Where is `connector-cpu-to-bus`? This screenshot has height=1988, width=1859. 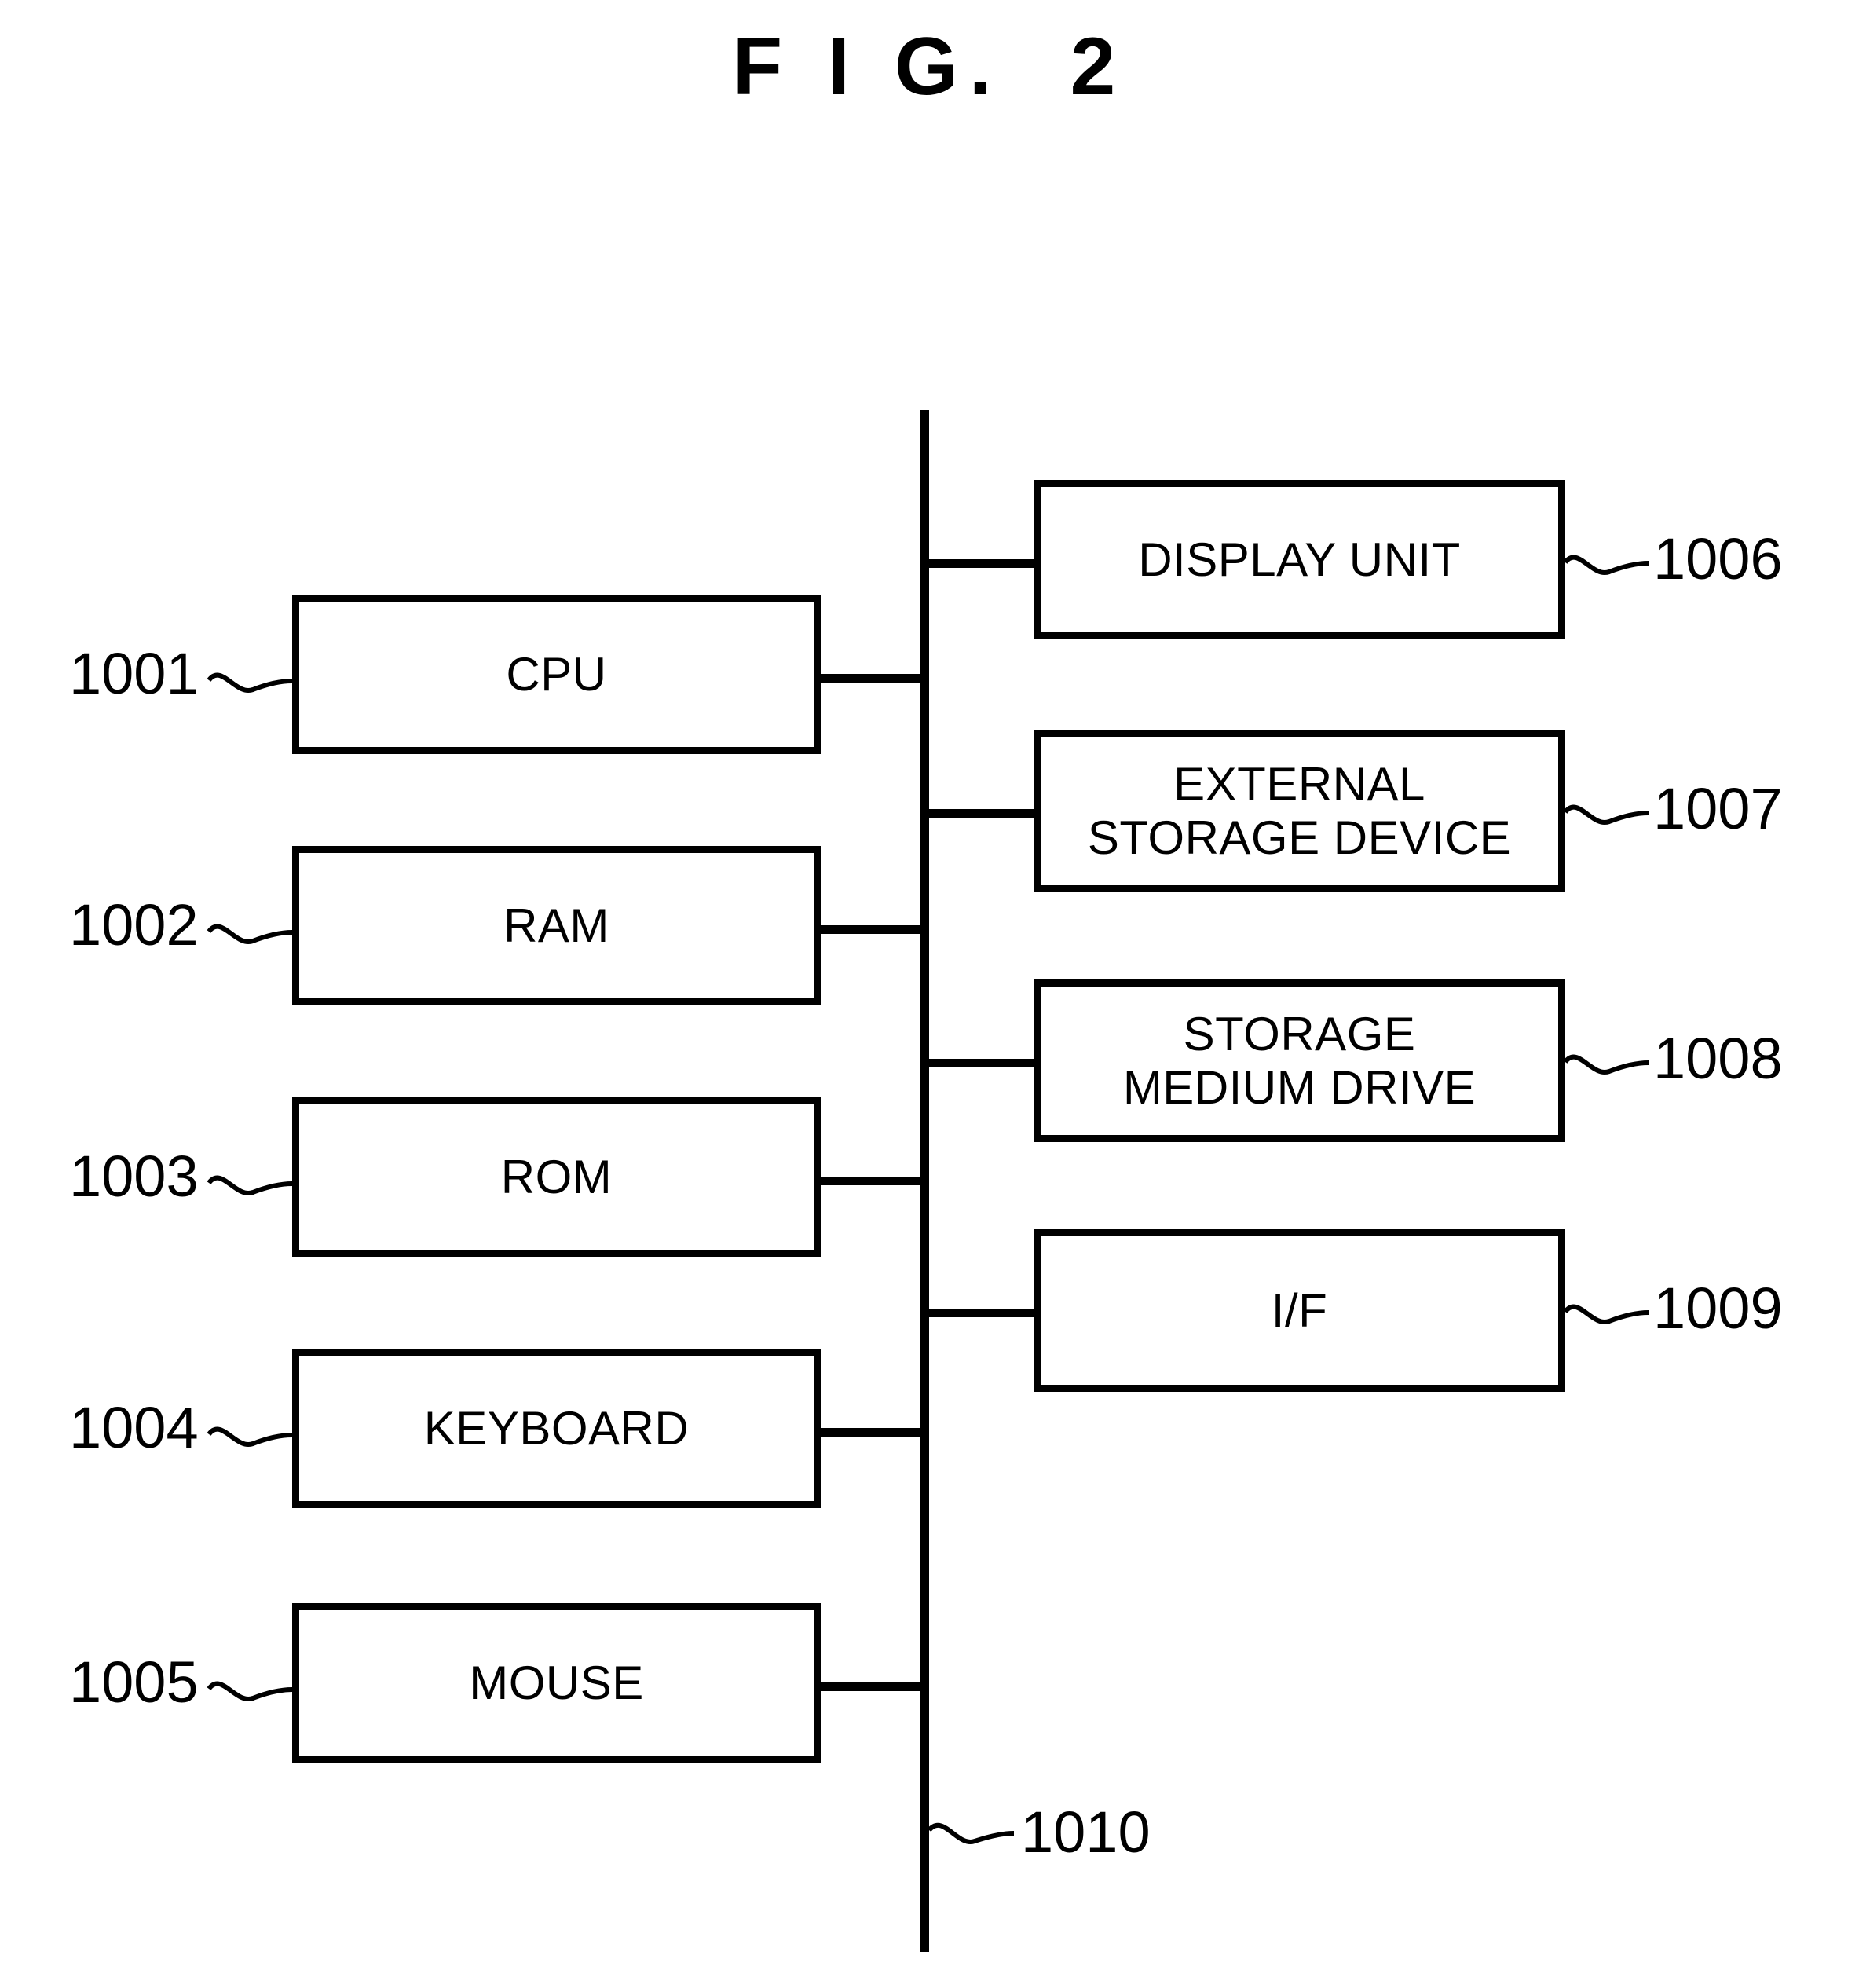
connector-cpu-to-bus is located at coordinates (869, 679).